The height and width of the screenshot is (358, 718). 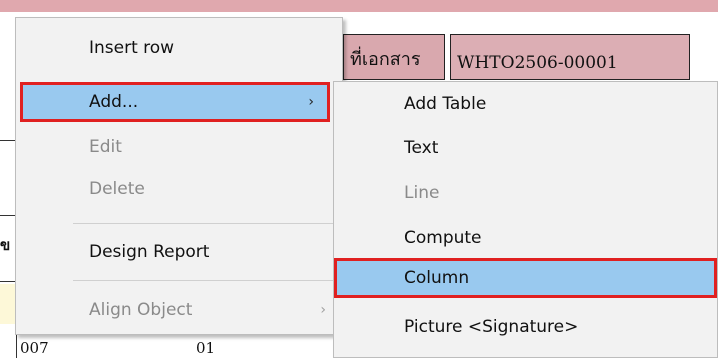 What do you see at coordinates (525, 104) in the screenshot?
I see `submenu-item-add-table: Add Table` at bounding box center [525, 104].